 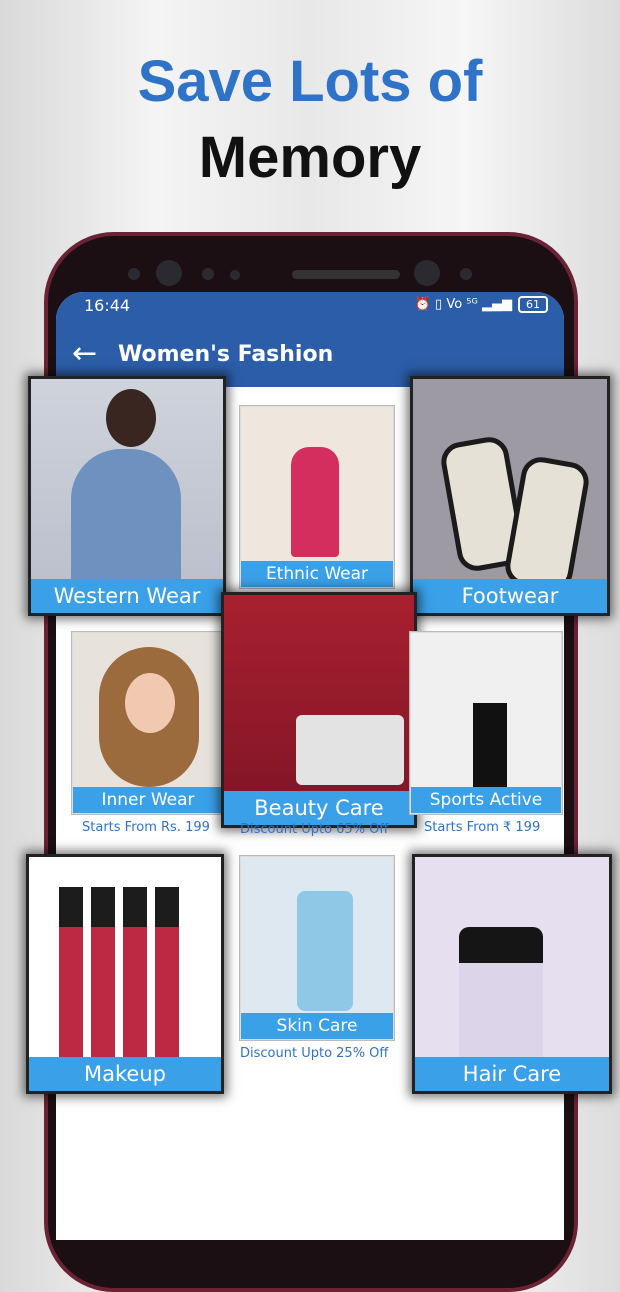 I want to click on western-wear-image, so click(x=127, y=496).